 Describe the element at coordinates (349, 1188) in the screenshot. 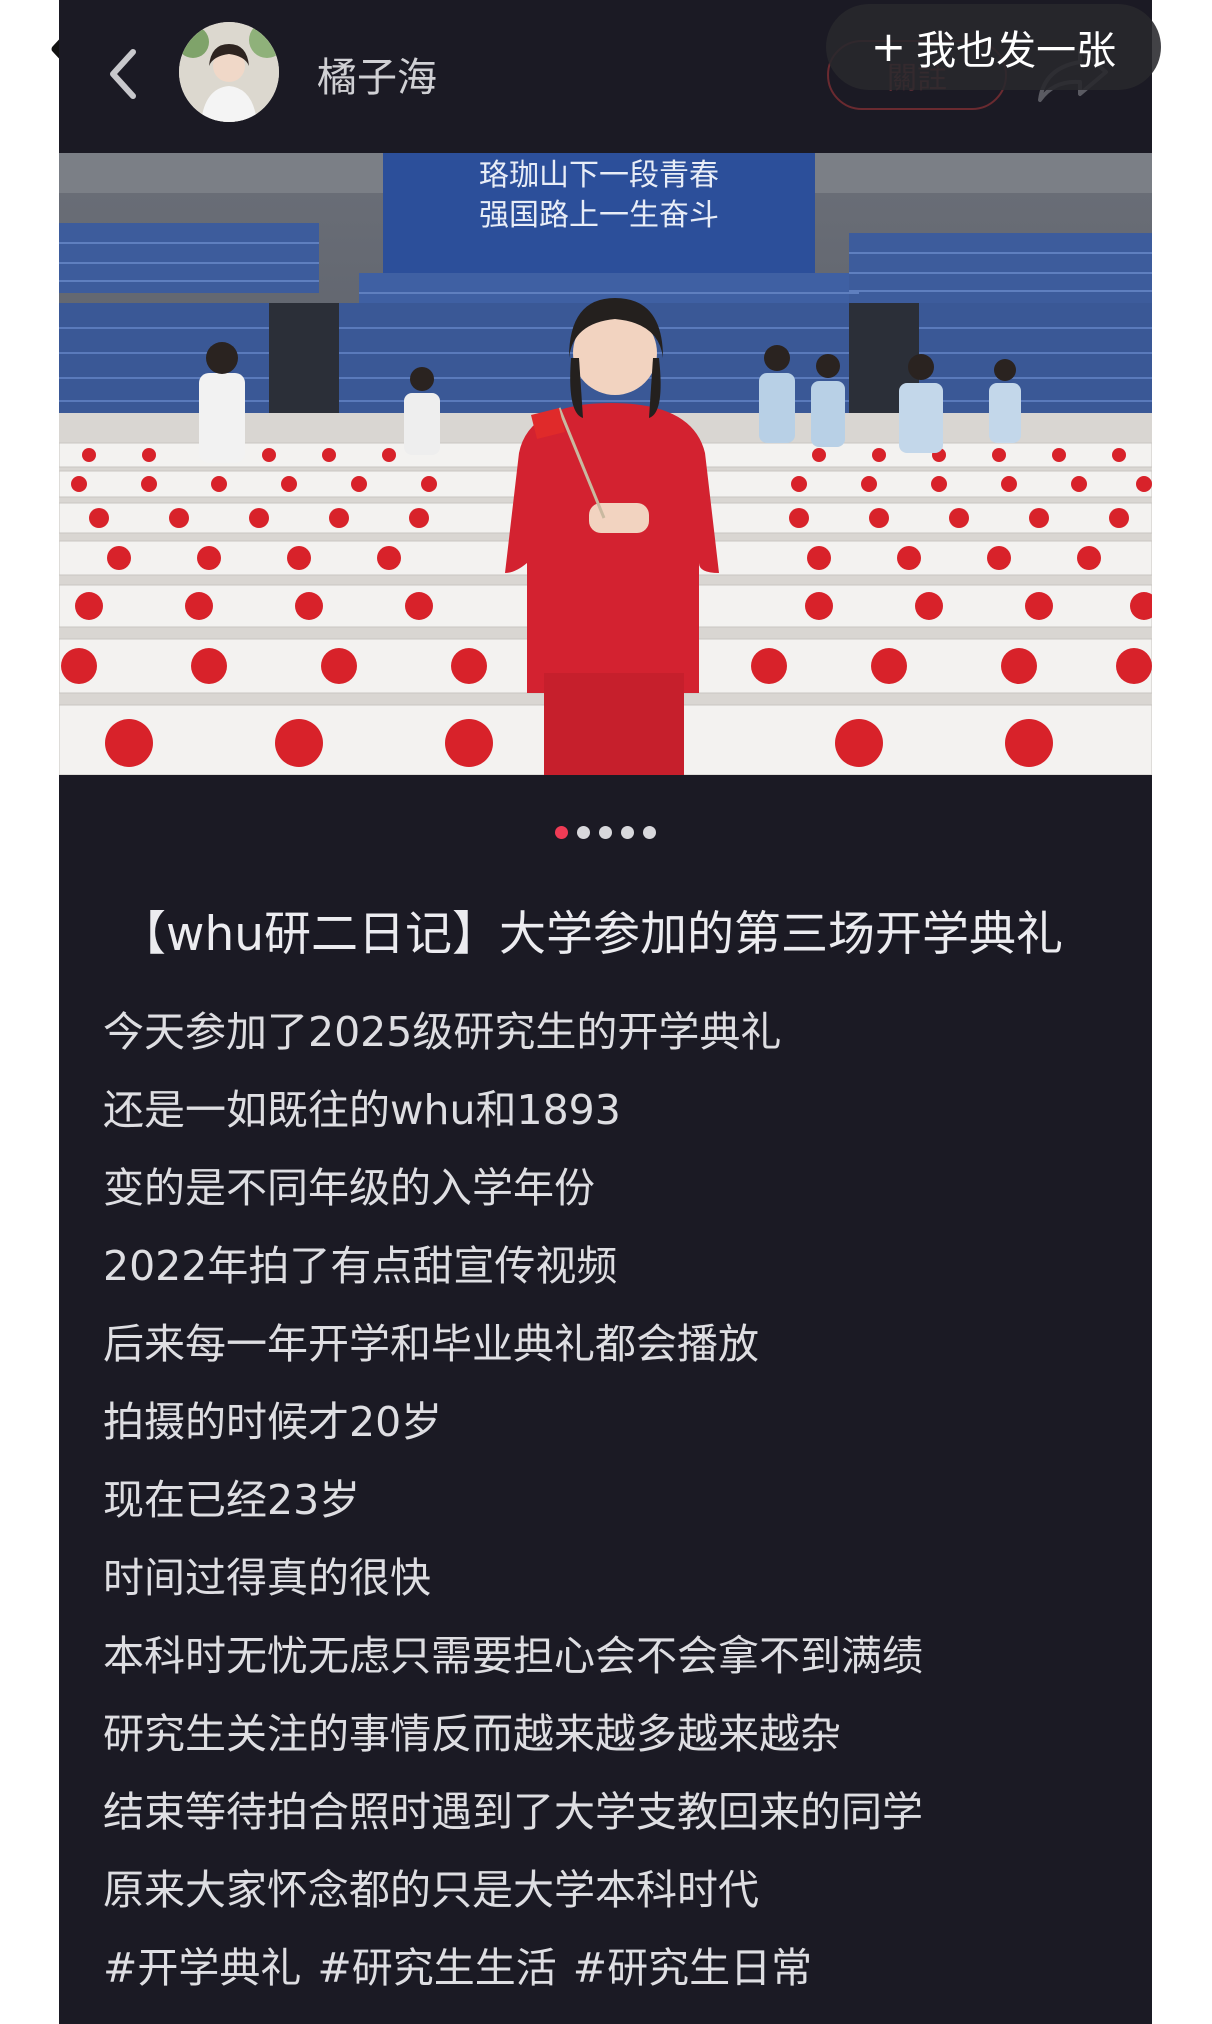

I see `body-line: 变的是不同年级的入学年份` at that location.